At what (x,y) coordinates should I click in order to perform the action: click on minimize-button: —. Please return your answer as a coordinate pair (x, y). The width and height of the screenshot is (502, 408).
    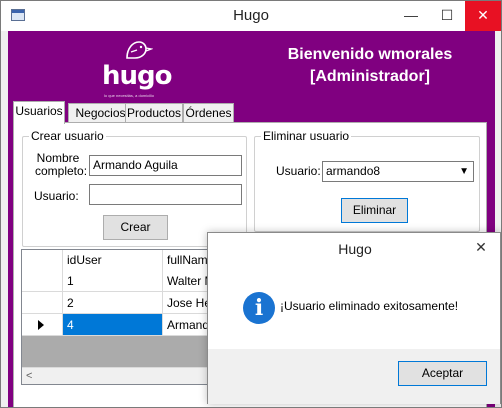
    Looking at the image, I should click on (411, 16).